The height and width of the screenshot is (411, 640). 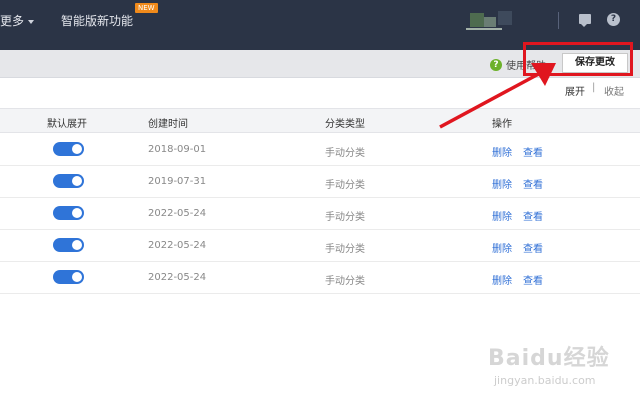 I want to click on table-header: 默认展开 创建时间 分类类型 操作, so click(x=320, y=120).